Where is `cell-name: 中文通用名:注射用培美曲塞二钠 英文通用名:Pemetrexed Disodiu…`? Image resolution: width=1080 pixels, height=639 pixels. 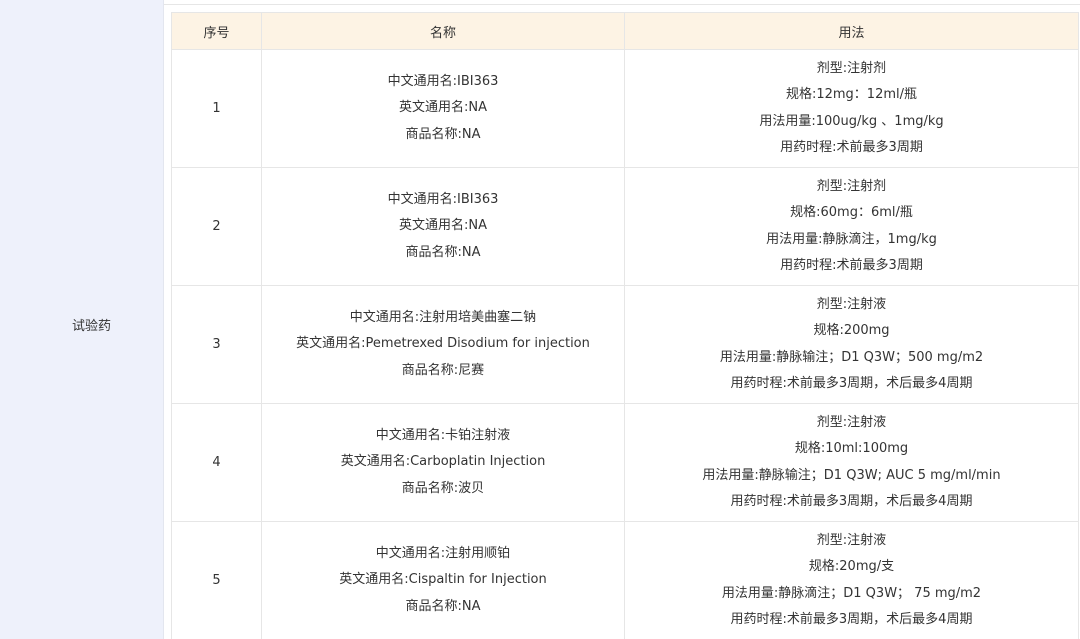 cell-name: 中文通用名:注射用培美曲塞二钠 英文通用名:Pemetrexed Disodiu… is located at coordinates (443, 344).